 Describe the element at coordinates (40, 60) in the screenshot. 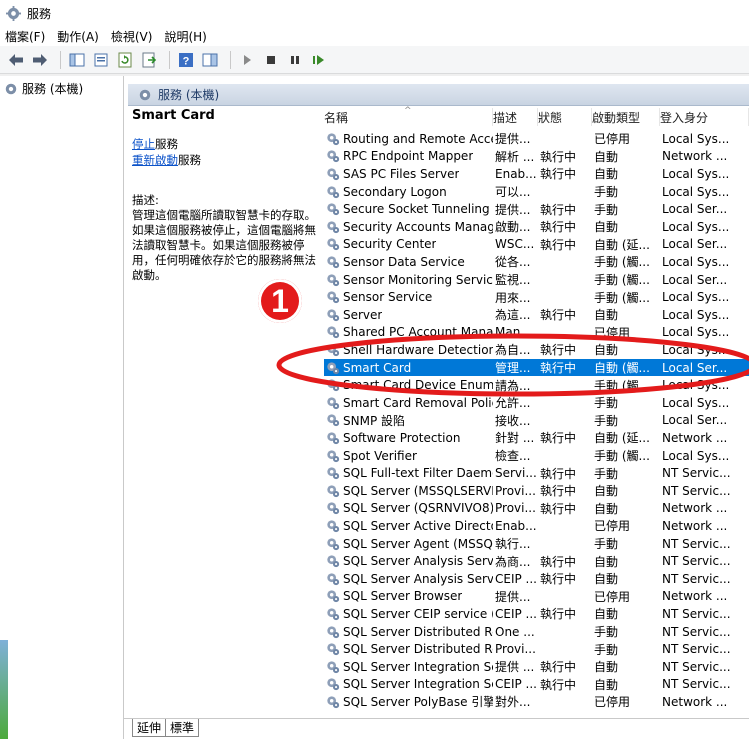

I see `forward-arrow-icon` at that location.